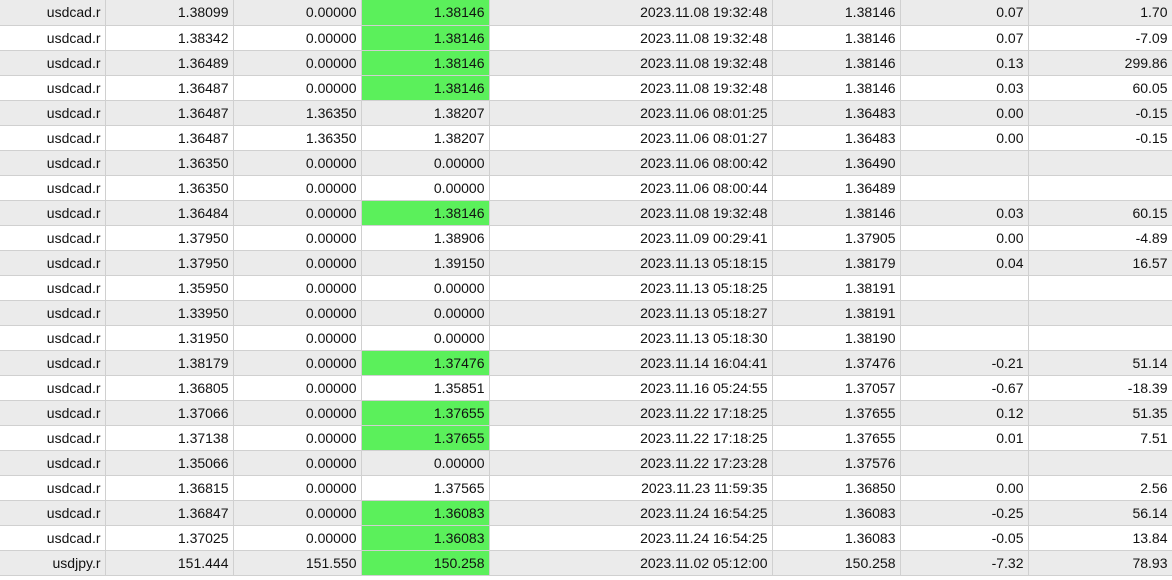 The image size is (1172, 580). I want to click on close-time-cell: 2023.11.22 17:18:25, so click(631, 413).